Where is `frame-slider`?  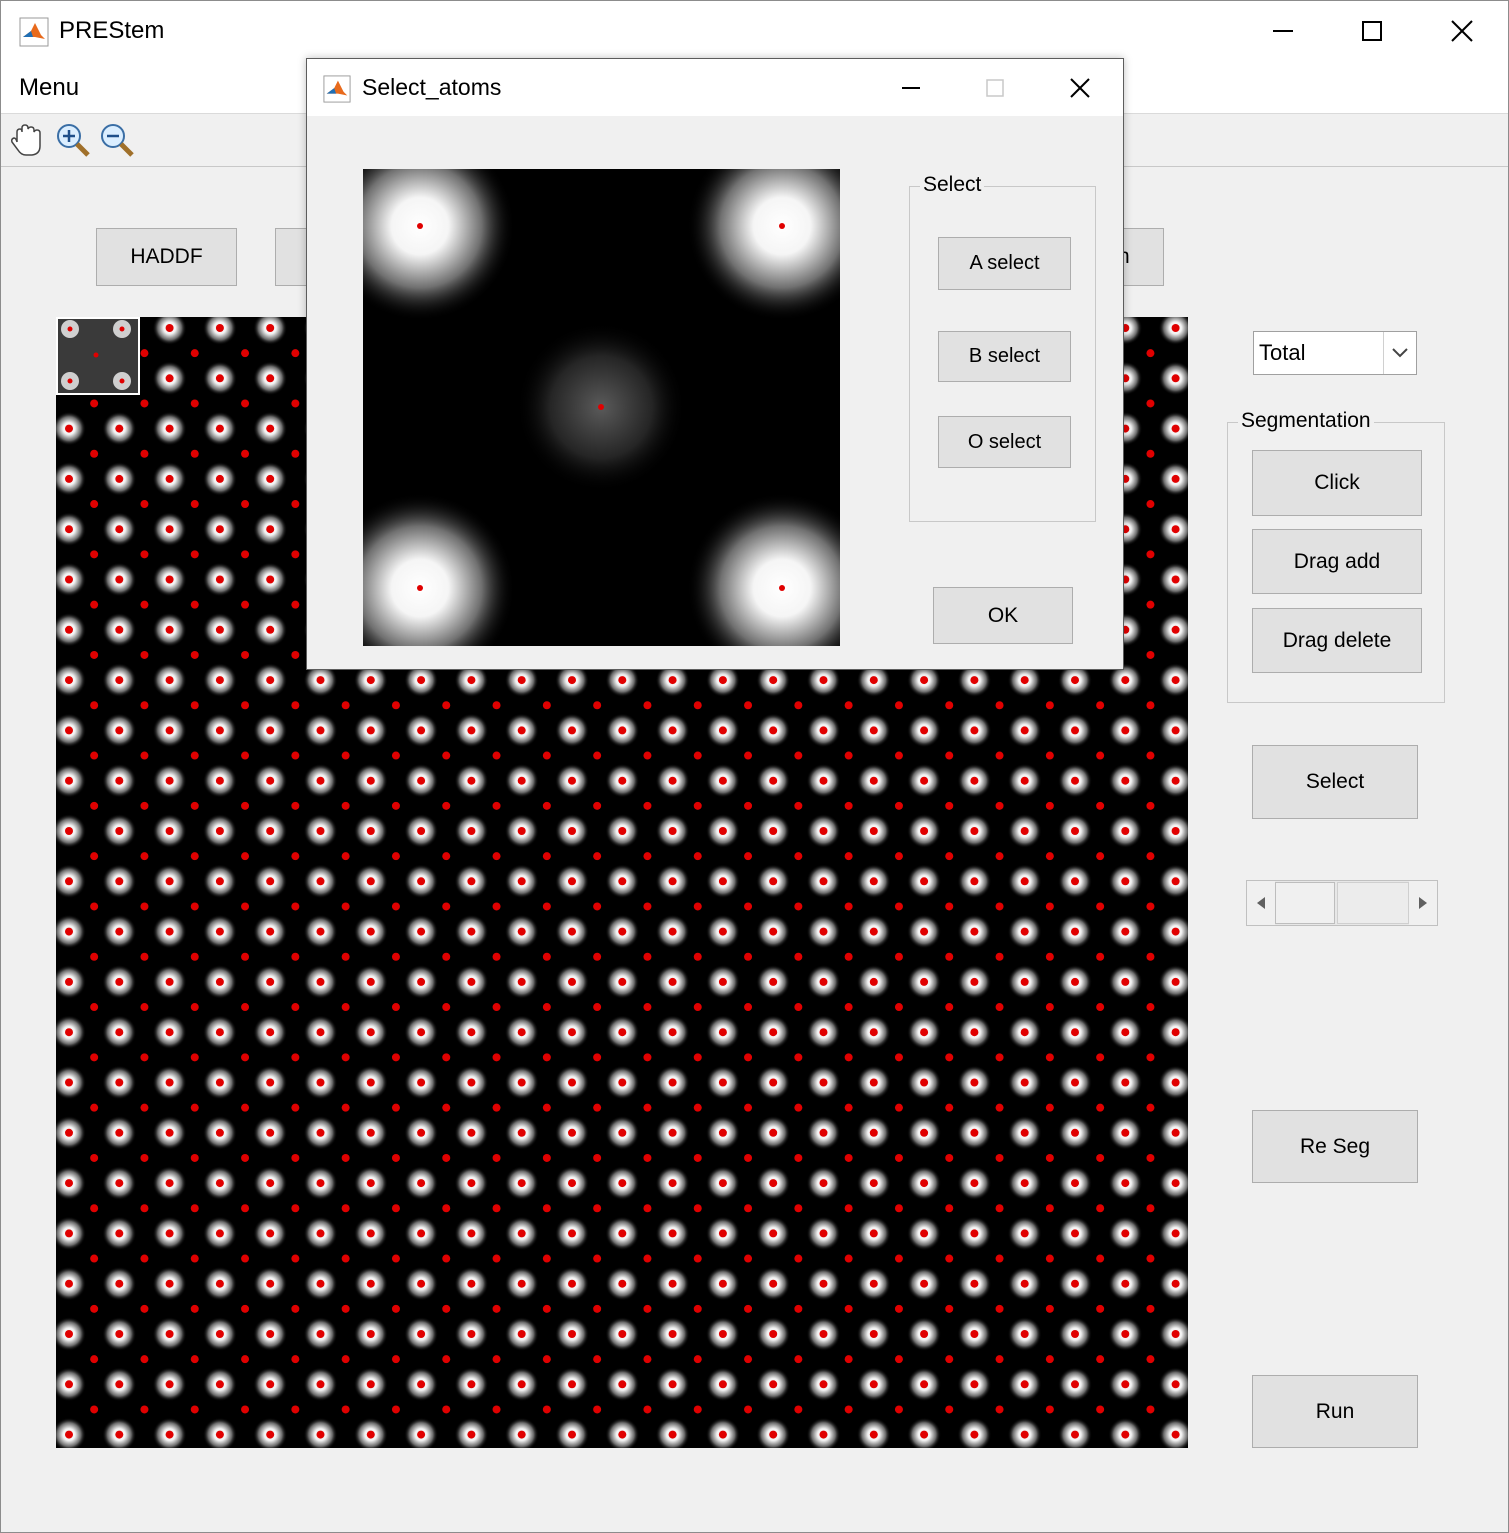 frame-slider is located at coordinates (1342, 903).